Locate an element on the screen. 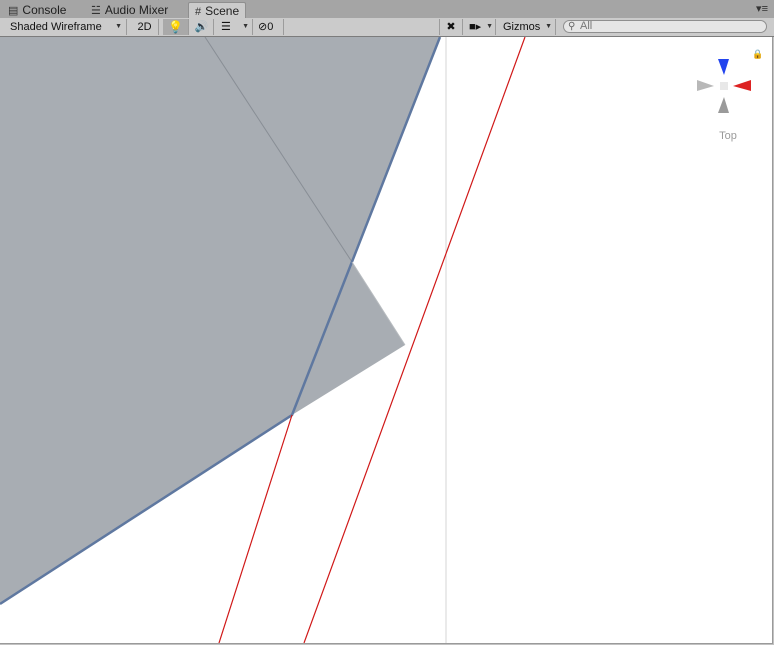 The width and height of the screenshot is (774, 645). speaker-icon: 🔊 is located at coordinates (201, 27).